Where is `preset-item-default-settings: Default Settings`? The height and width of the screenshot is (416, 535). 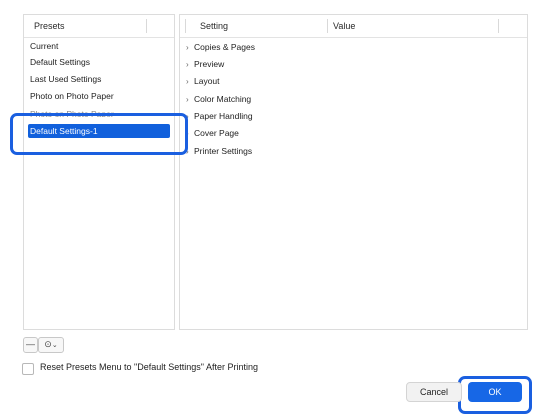
preset-item-default-settings: Default Settings is located at coordinates (99, 62).